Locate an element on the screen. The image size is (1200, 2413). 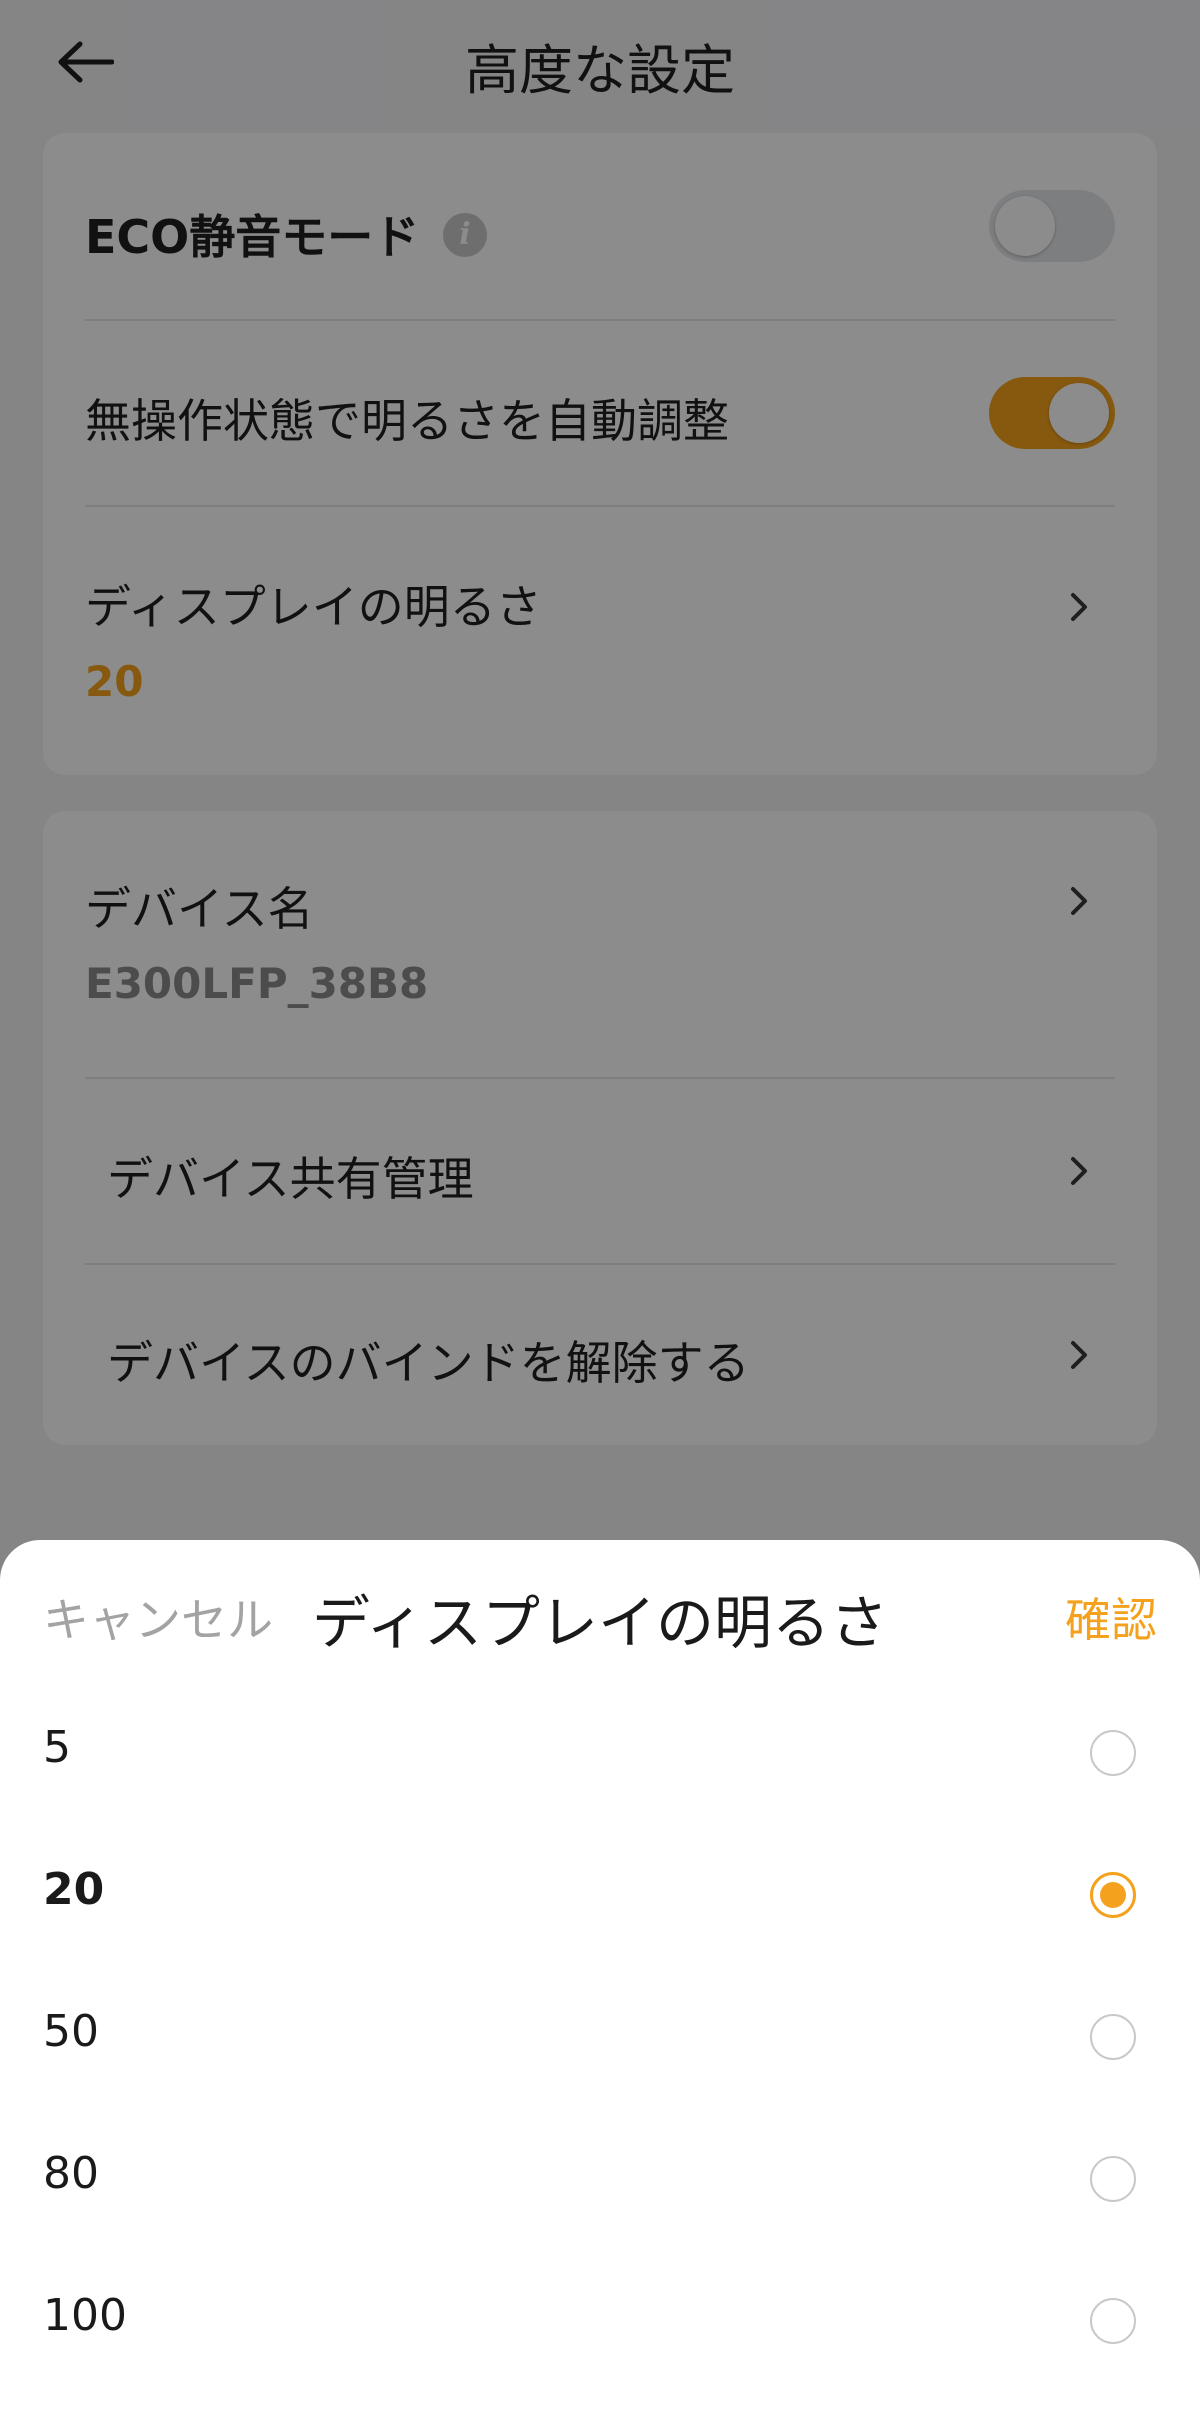
cancel-button: キャンセル is located at coordinates (158, 1617).